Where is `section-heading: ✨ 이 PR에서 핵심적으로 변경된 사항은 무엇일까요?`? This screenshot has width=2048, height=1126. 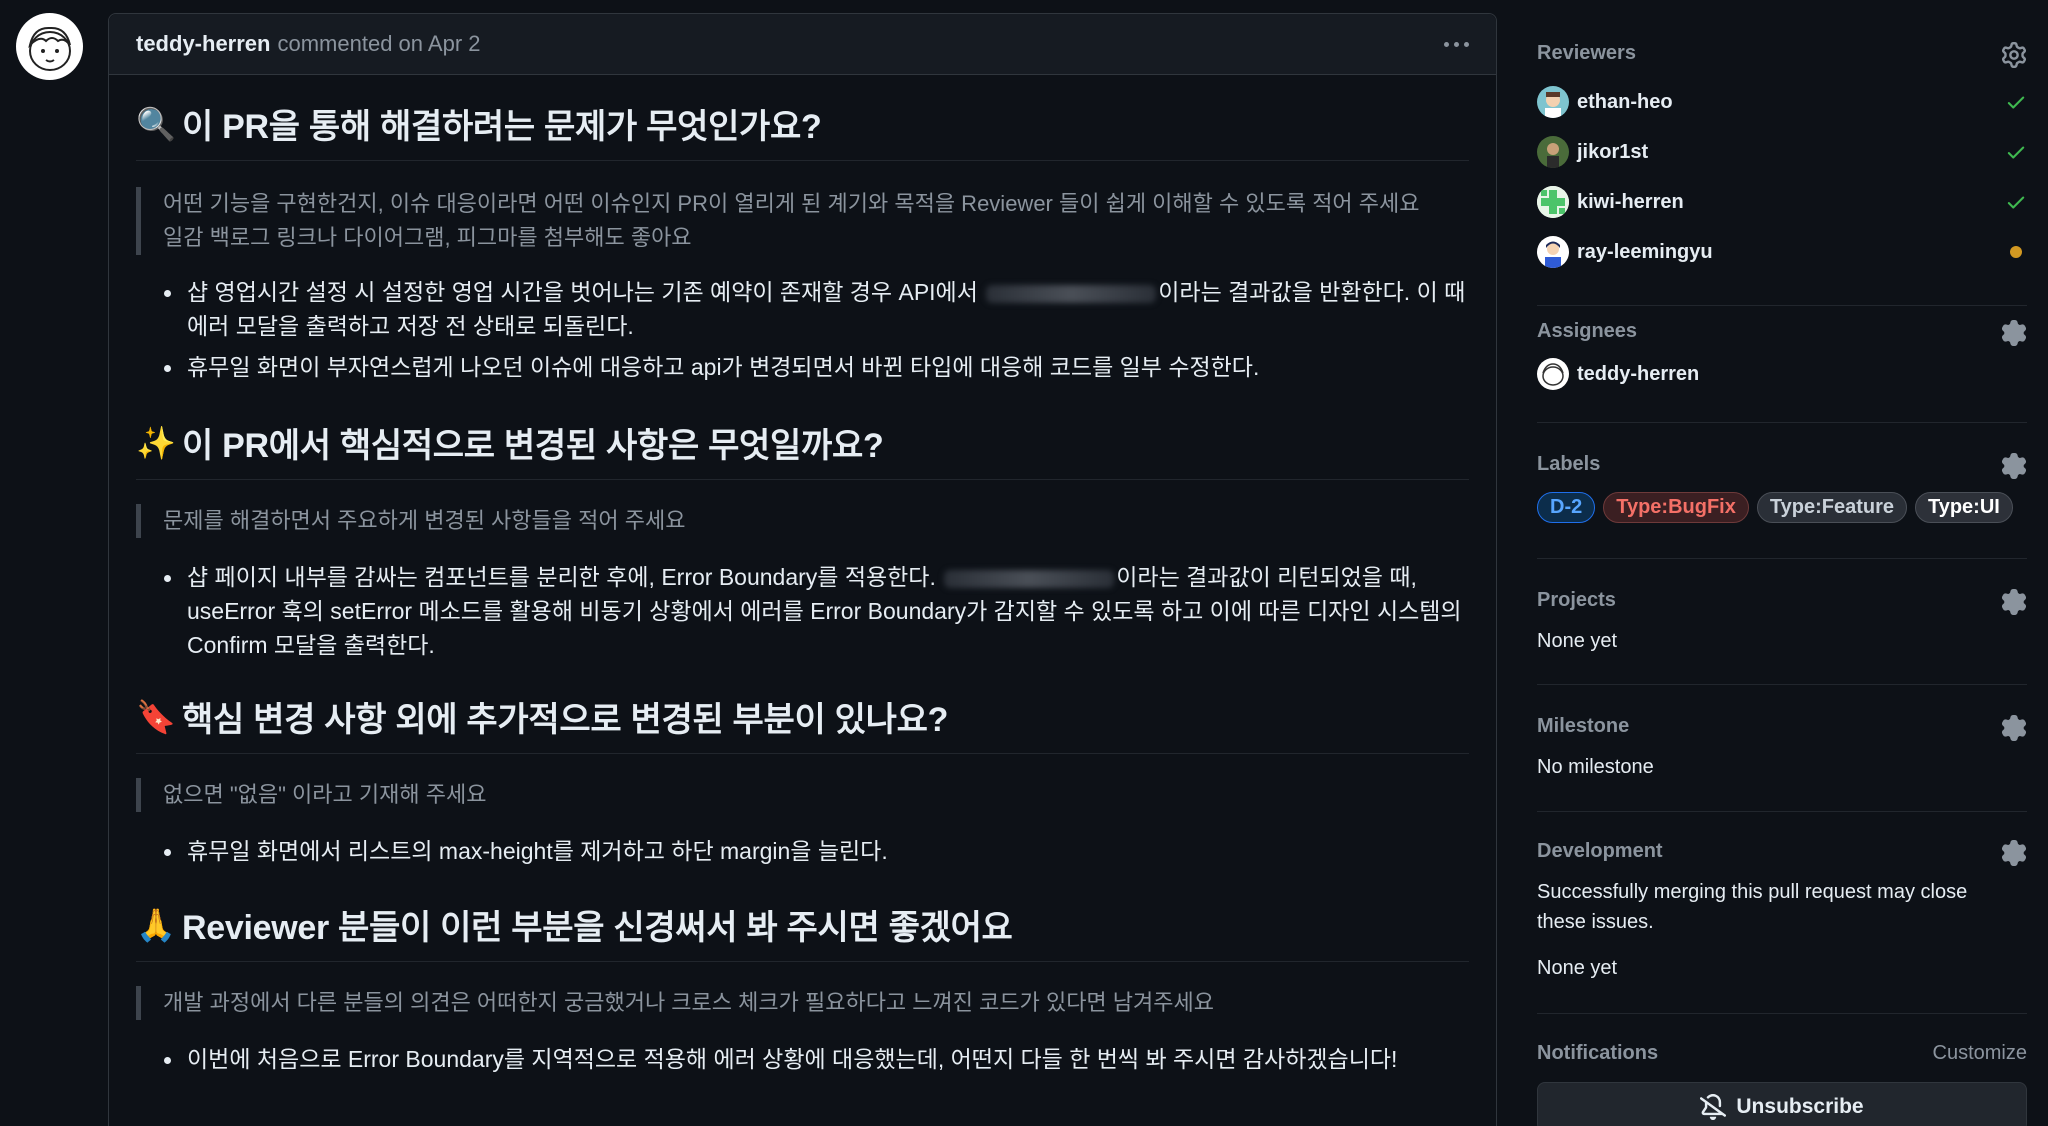 section-heading: ✨ 이 PR에서 핵심적으로 변경된 사항은 무엇일까요? is located at coordinates (802, 449).